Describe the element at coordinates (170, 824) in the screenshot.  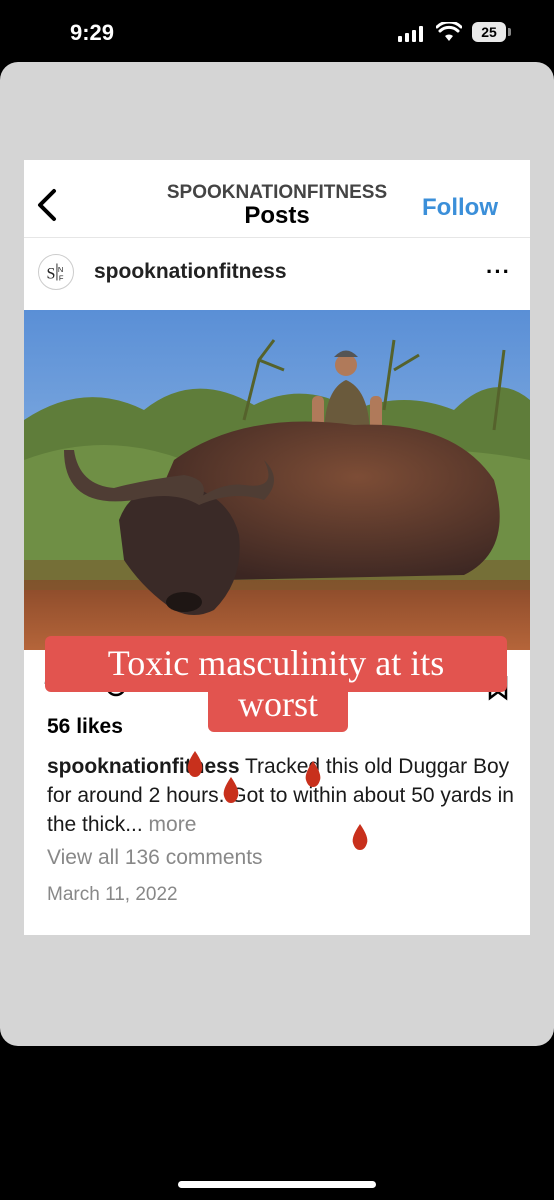
I see `caption-more-link: more` at that location.